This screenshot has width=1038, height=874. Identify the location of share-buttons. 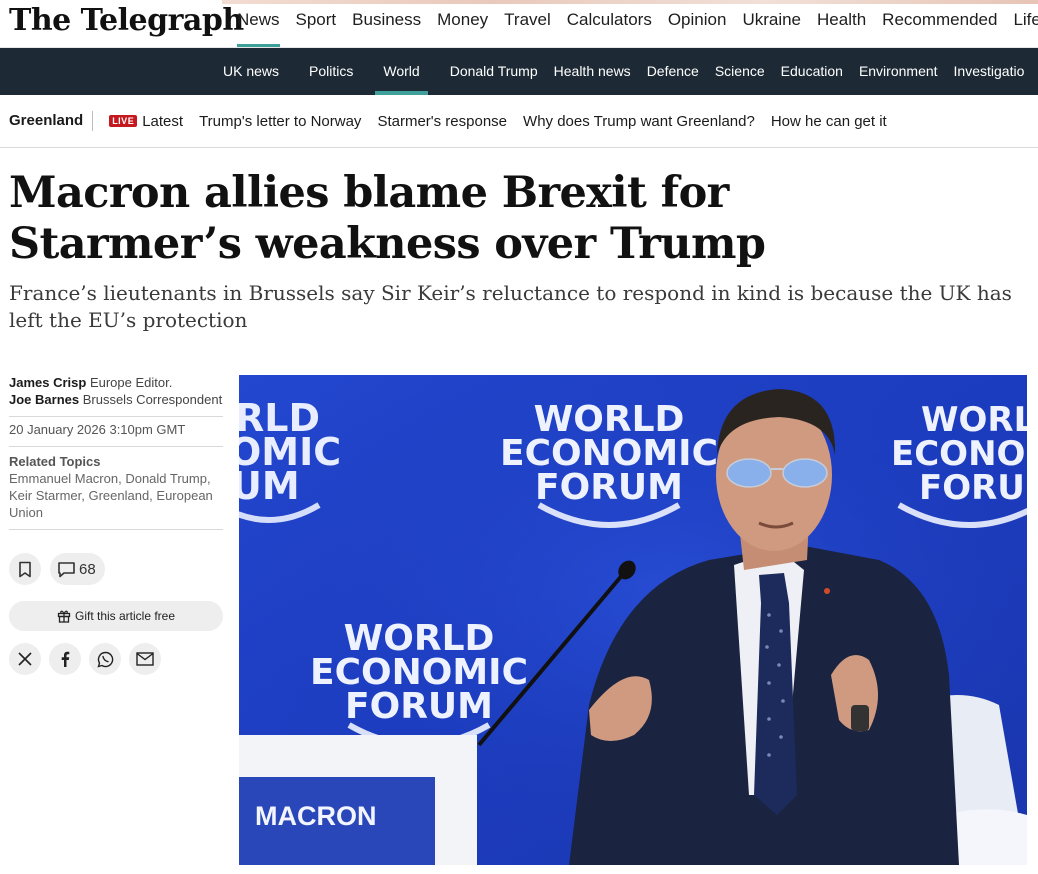
(89, 659).